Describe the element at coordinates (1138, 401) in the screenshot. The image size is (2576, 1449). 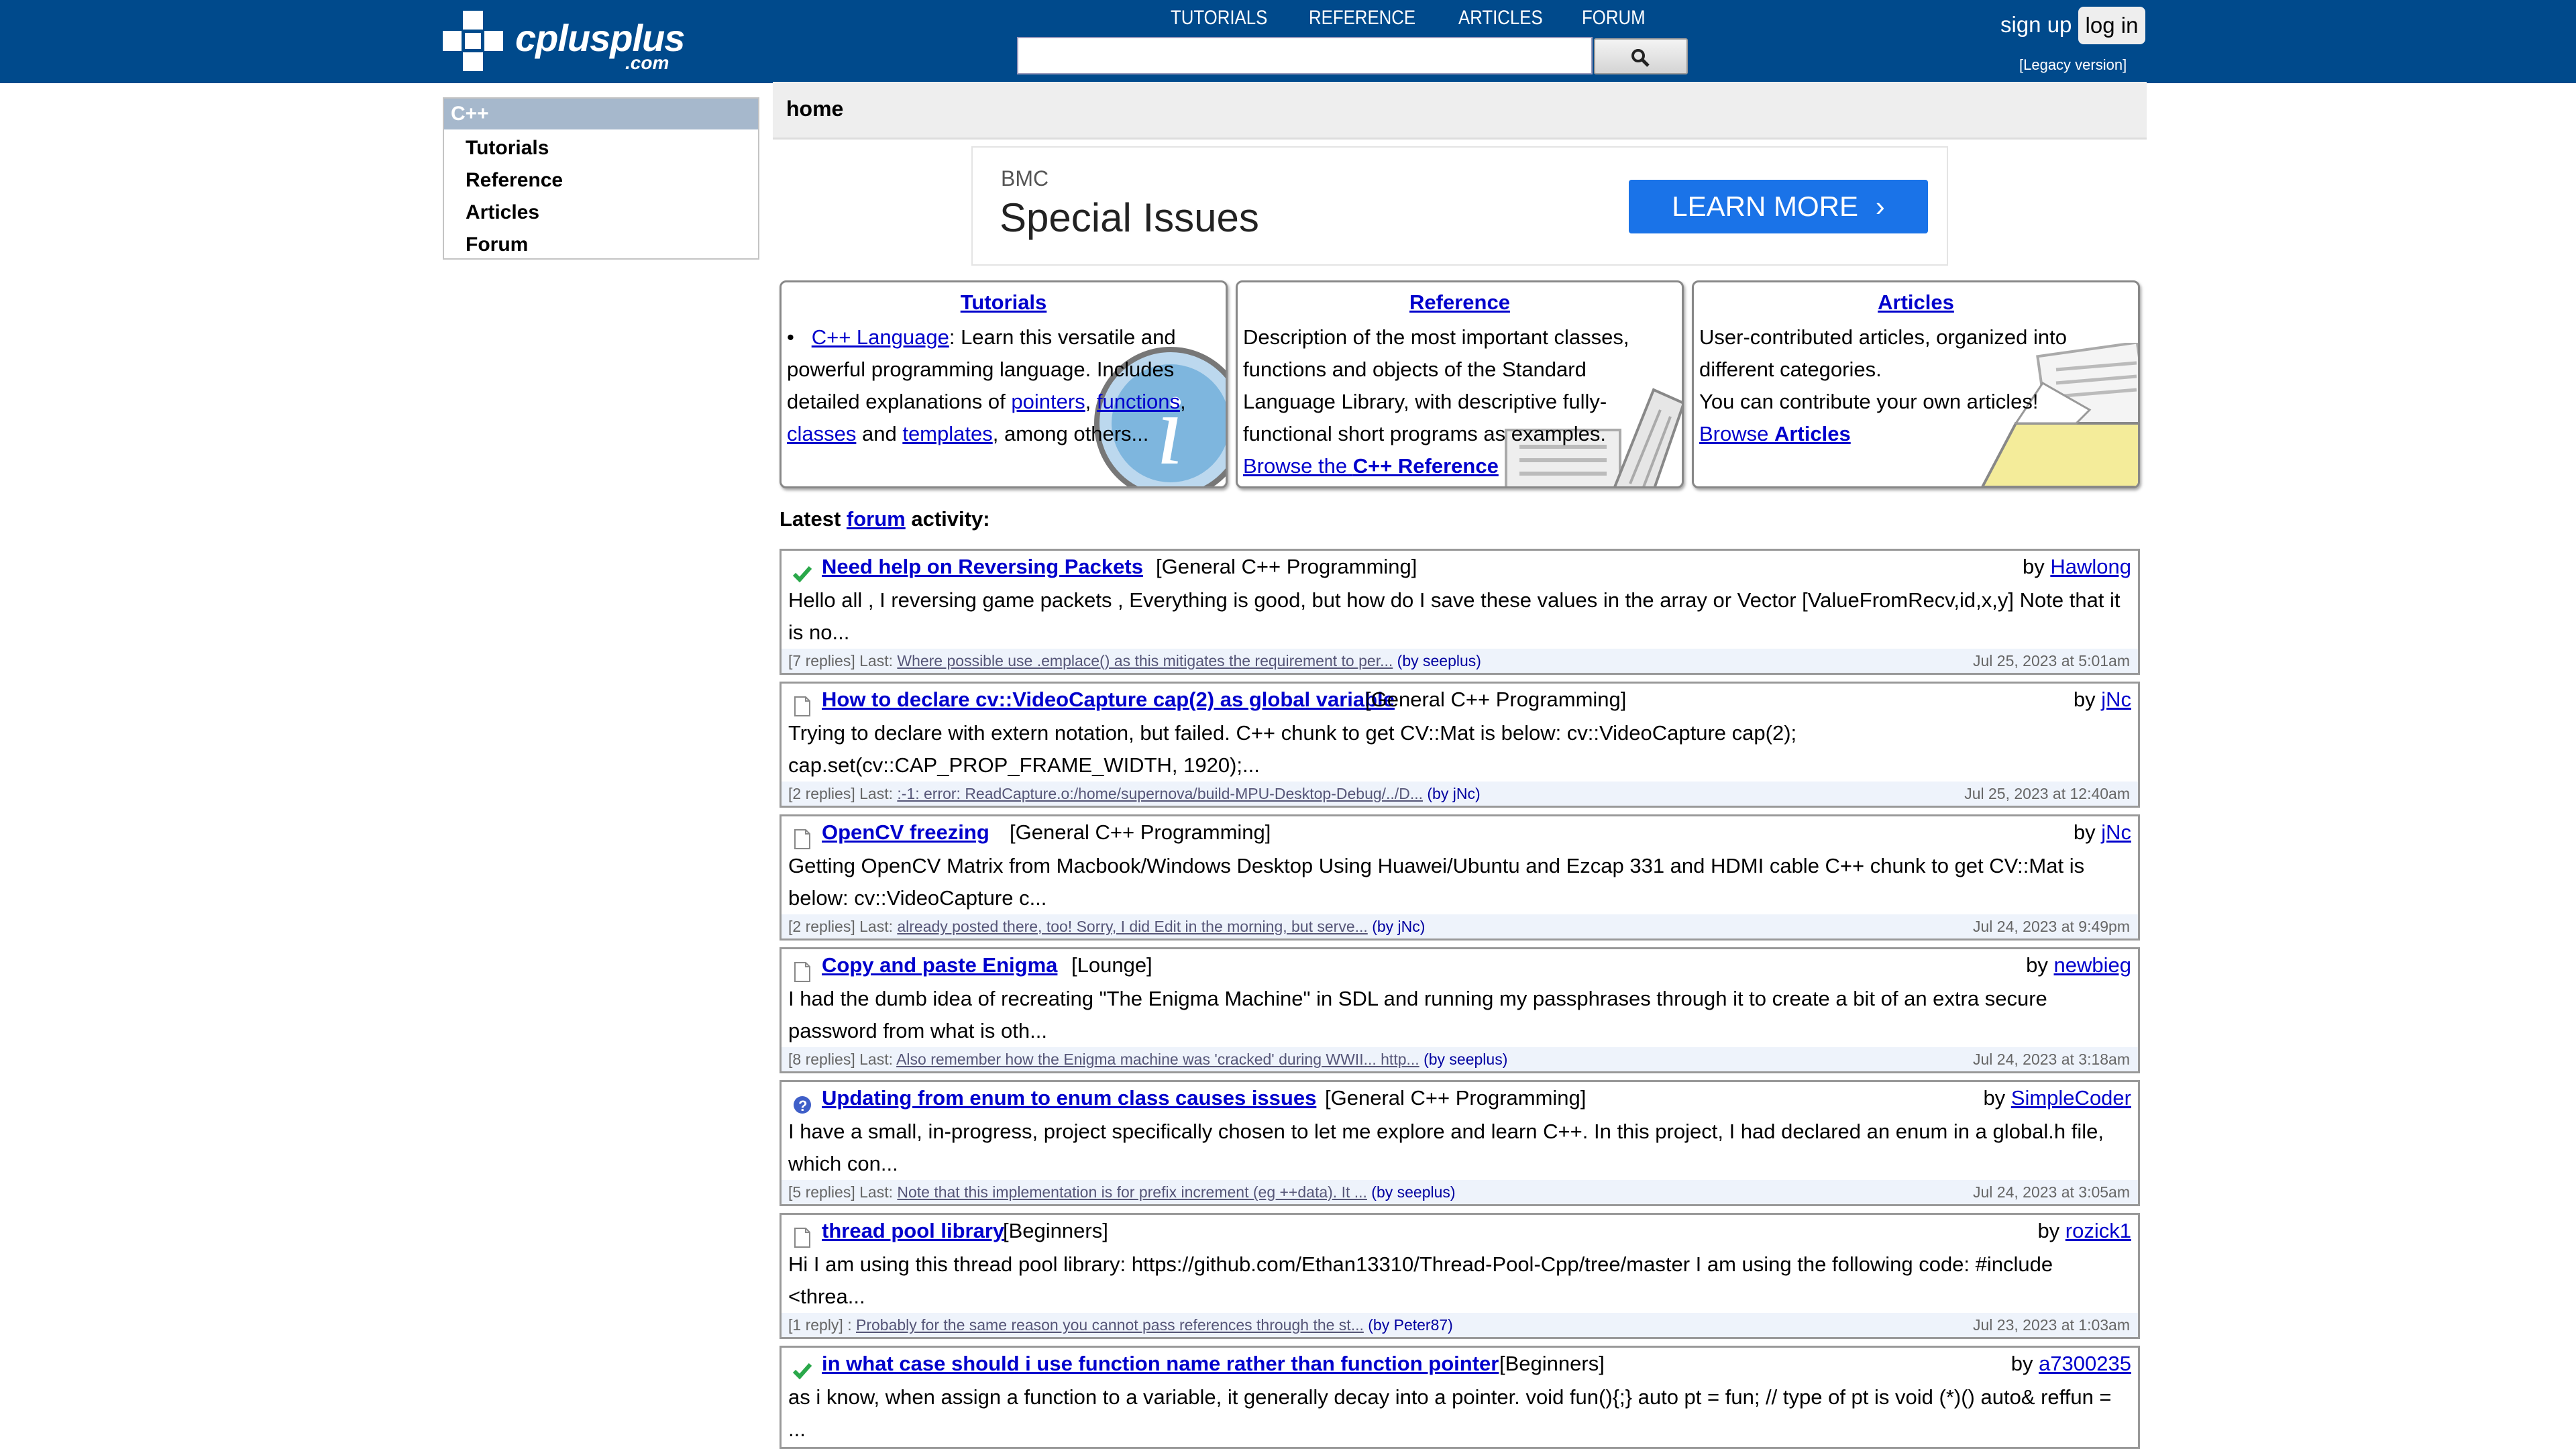
I see `functions-link: functions` at that location.